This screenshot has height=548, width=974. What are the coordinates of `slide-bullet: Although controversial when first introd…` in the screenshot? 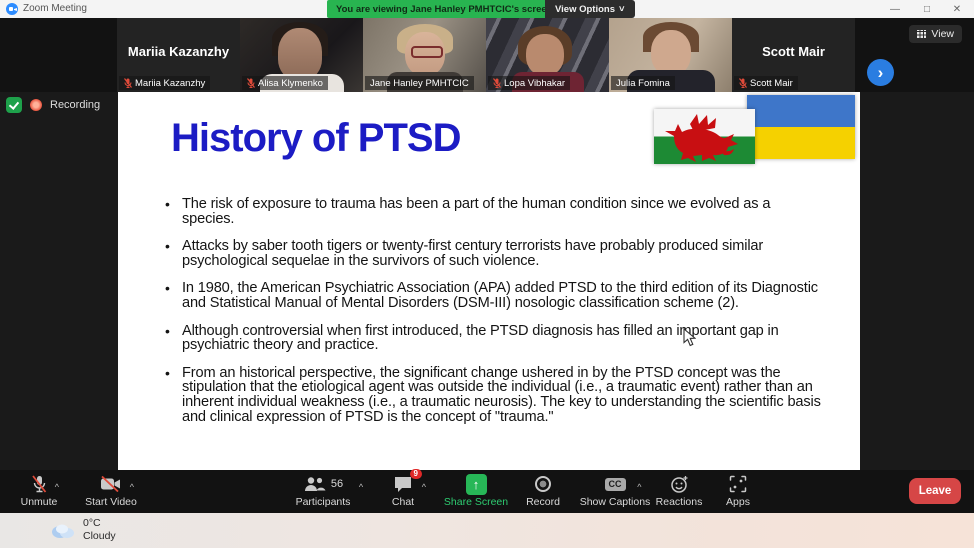 It's located at (495, 338).